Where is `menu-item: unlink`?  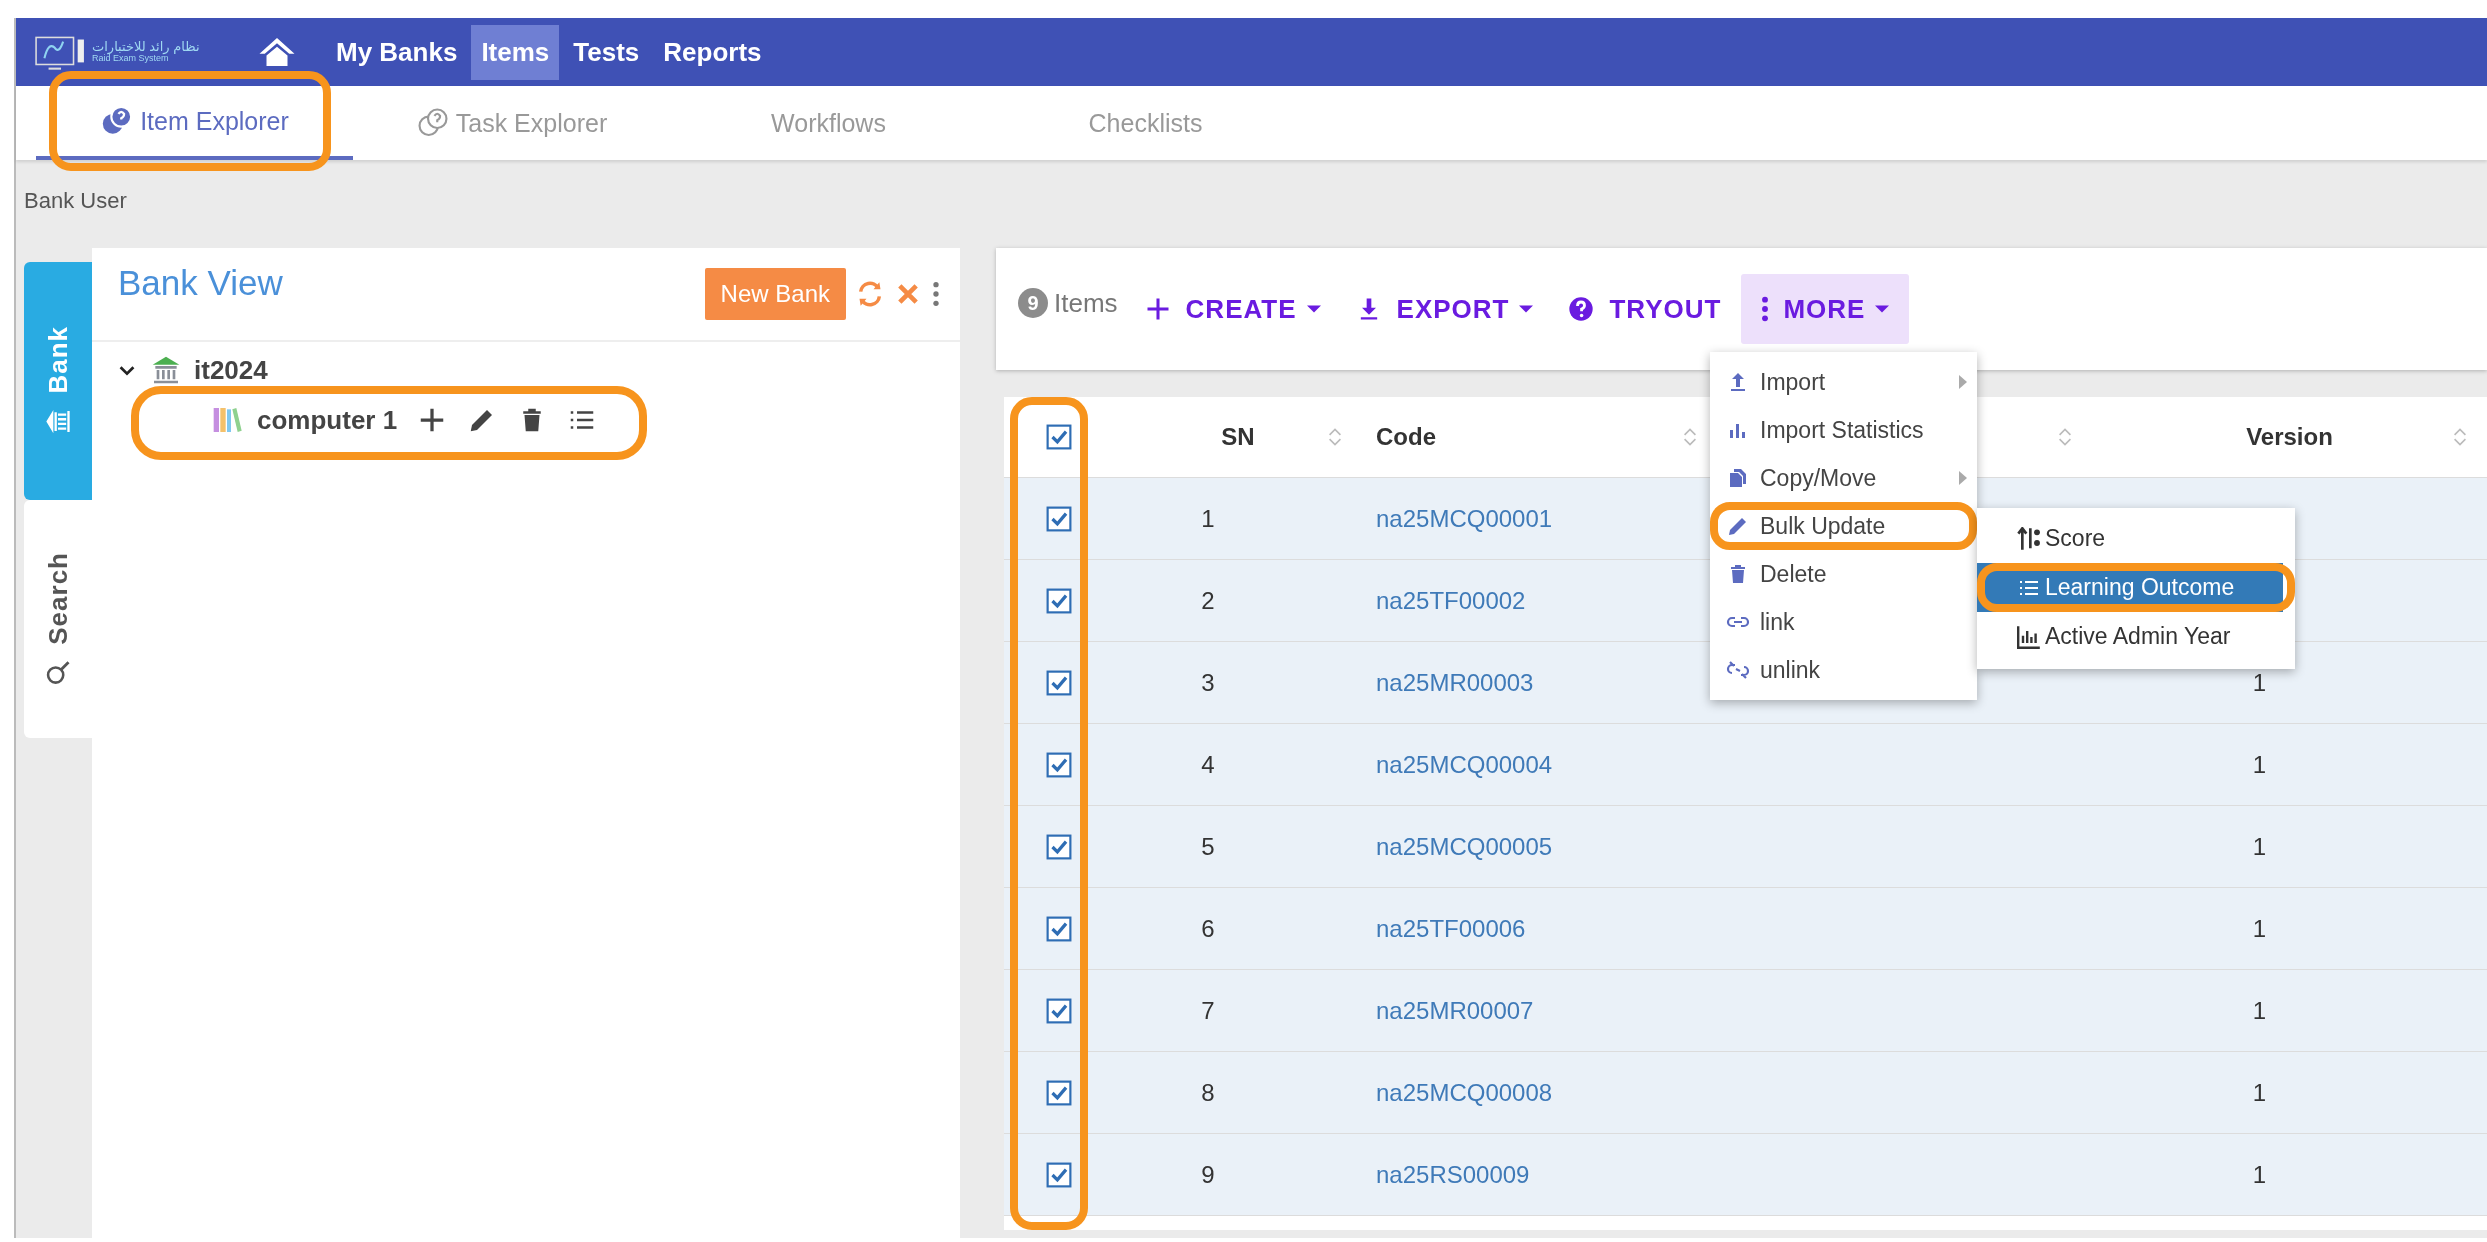 menu-item: unlink is located at coordinates (1843, 670).